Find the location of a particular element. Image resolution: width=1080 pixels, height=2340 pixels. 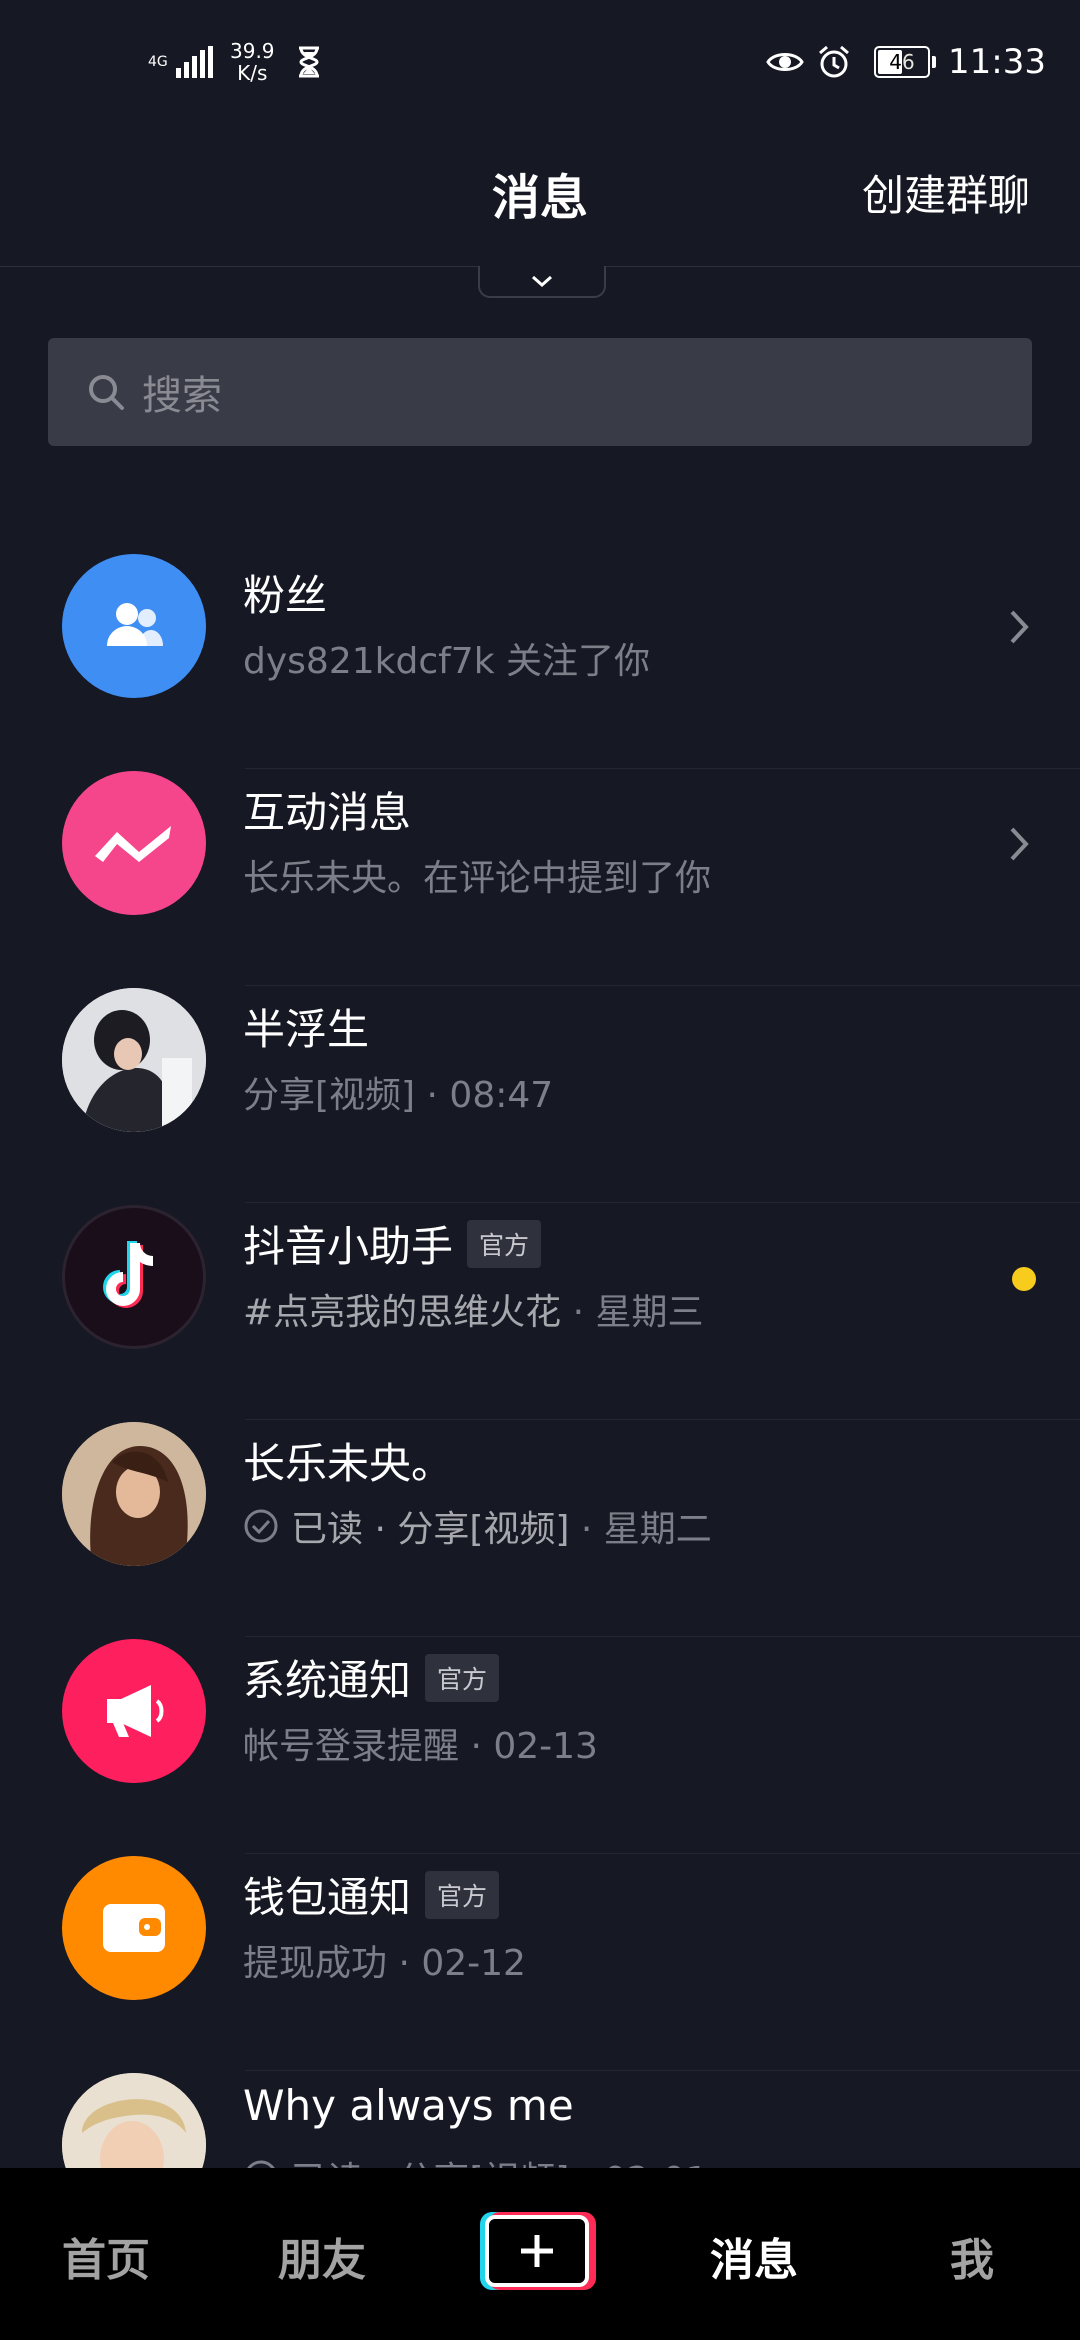

message-preview-time: · 星期三 is located at coordinates (632, 1312).